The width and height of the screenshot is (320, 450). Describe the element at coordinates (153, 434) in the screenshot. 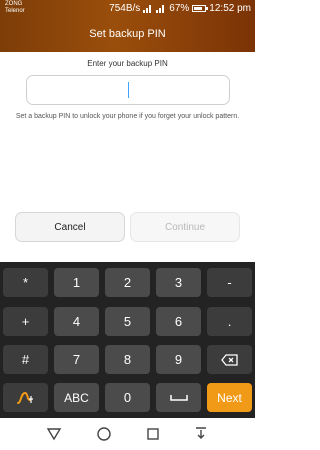

I see `recents-icon` at that location.